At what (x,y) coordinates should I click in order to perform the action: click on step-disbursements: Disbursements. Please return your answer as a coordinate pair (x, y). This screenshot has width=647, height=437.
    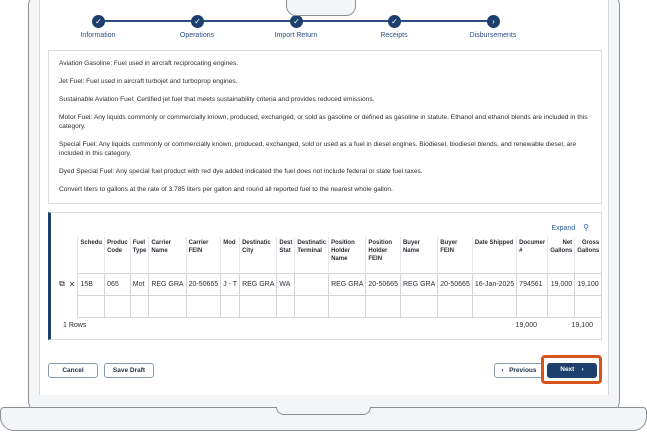
    Looking at the image, I should click on (493, 35).